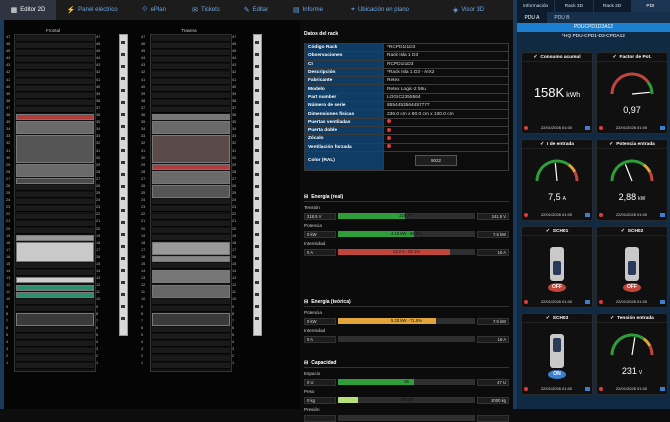 Image resolution: width=670 pixels, height=422 pixels. What do you see at coordinates (98, 256) in the screenshot?
I see `rack-unit-number: 16` at bounding box center [98, 256].